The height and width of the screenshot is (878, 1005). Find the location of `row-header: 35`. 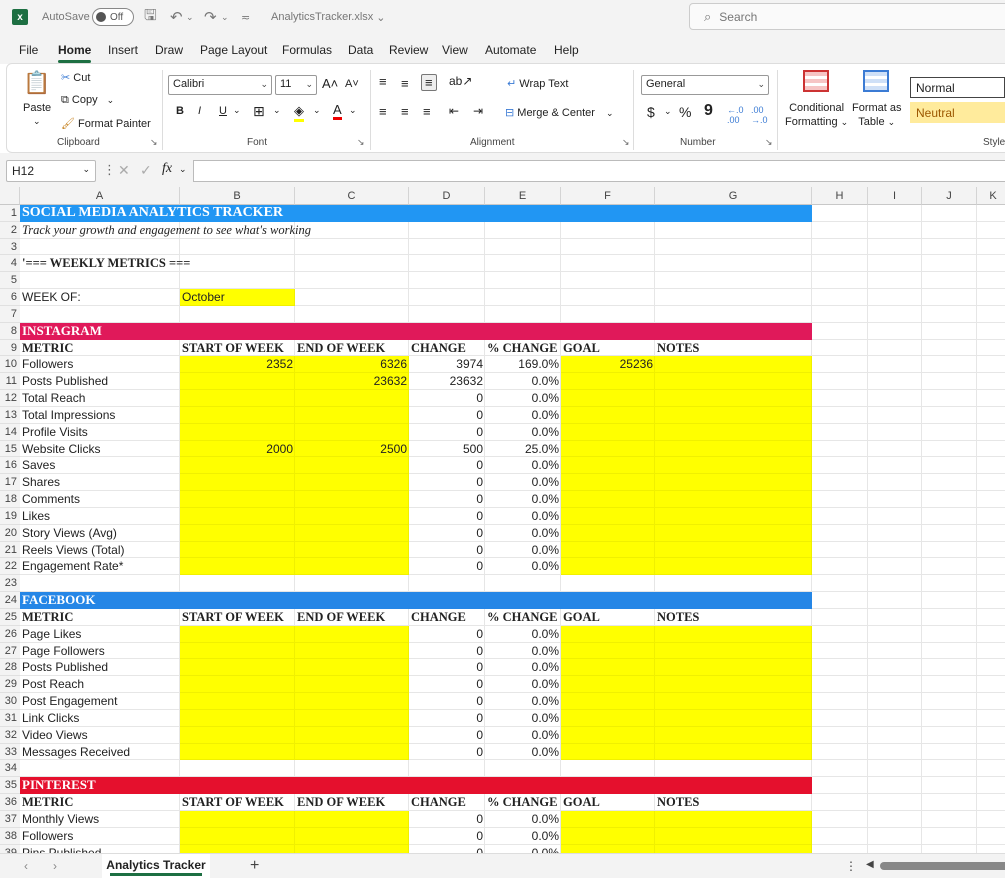

row-header: 35 is located at coordinates (10, 786).